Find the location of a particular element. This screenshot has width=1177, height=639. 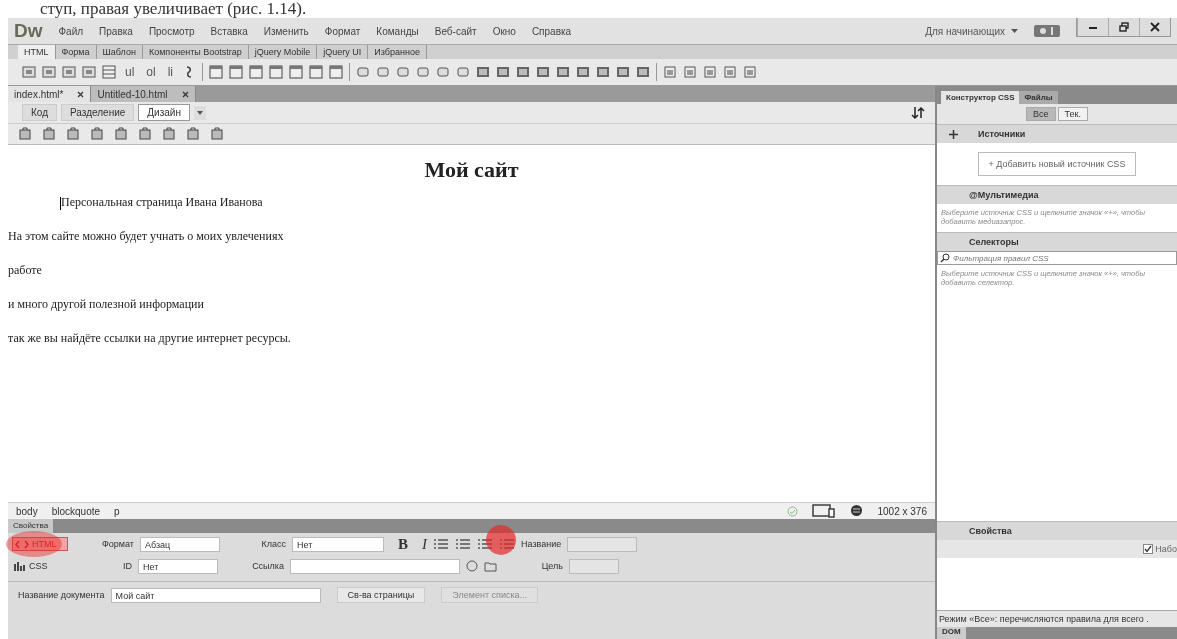

document-title-field: Мой сайт is located at coordinates (215, 595).